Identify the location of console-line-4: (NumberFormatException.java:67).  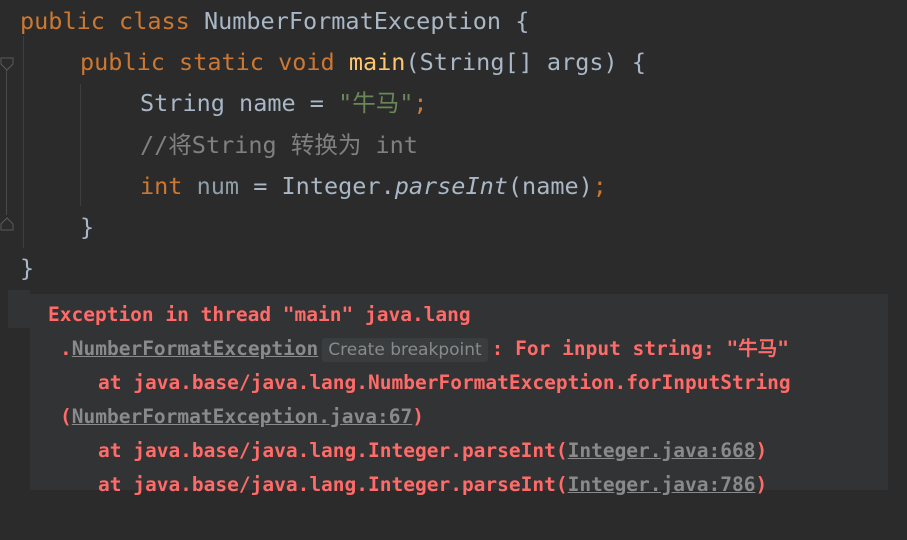
(242, 417).